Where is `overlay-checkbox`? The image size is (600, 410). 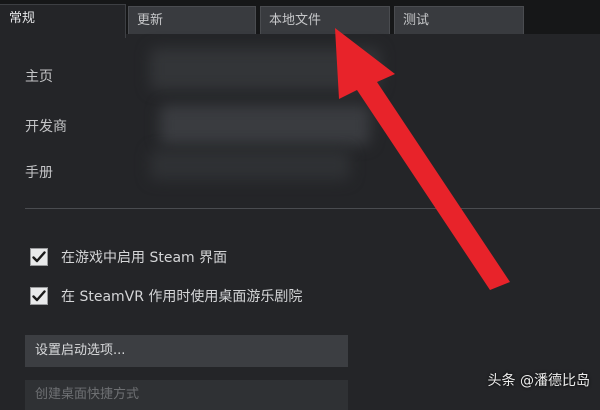
overlay-checkbox is located at coordinates (39, 257).